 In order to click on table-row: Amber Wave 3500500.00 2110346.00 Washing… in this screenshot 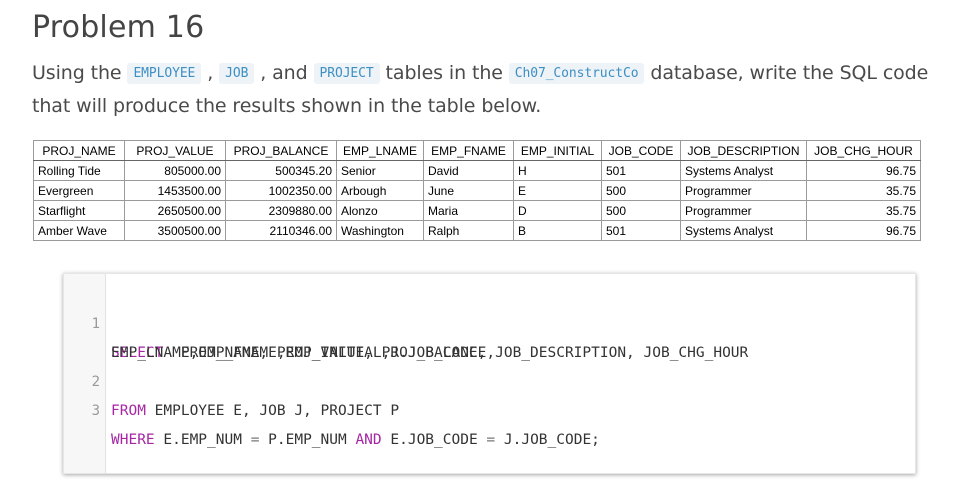, I will do `click(477, 230)`.